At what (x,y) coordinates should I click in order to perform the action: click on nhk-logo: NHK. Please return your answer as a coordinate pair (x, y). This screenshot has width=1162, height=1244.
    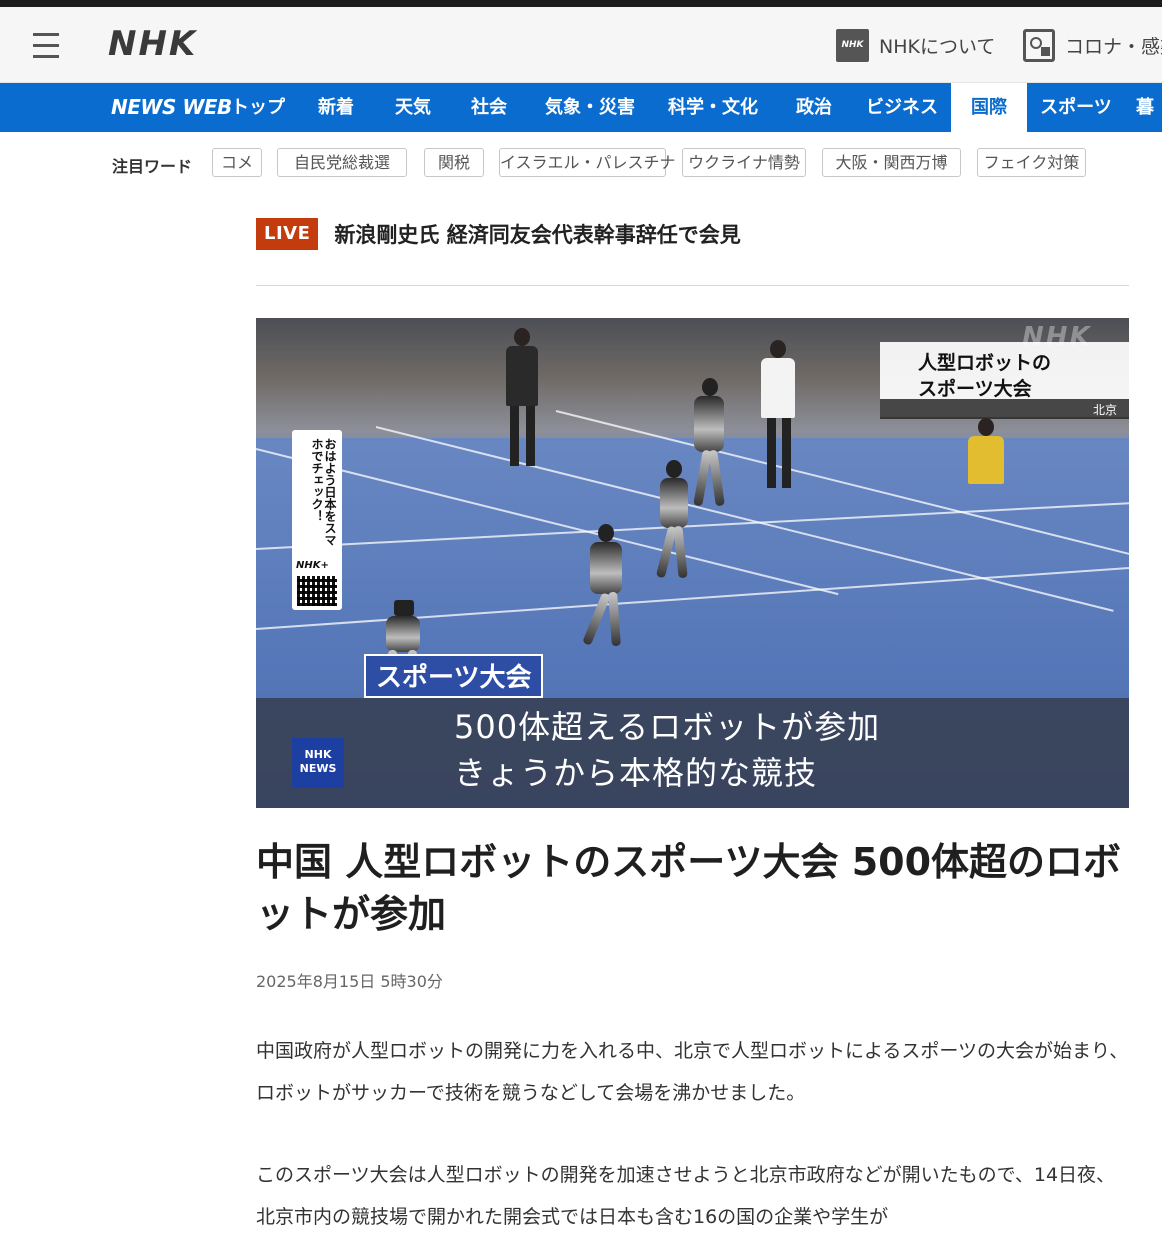
    Looking at the image, I should click on (152, 44).